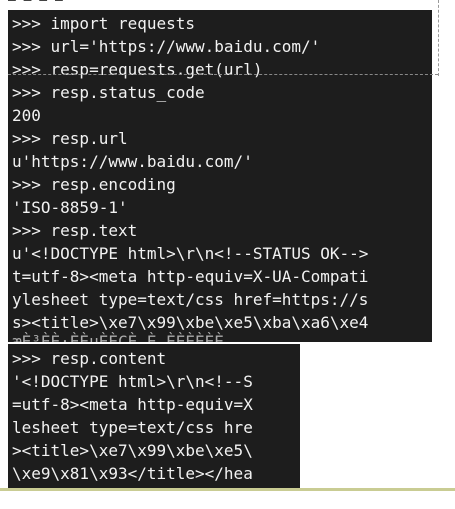 The width and height of the screenshot is (455, 509). I want to click on terminal2-line-6: \xe9\x81\x93</title></hea, so click(132, 473).